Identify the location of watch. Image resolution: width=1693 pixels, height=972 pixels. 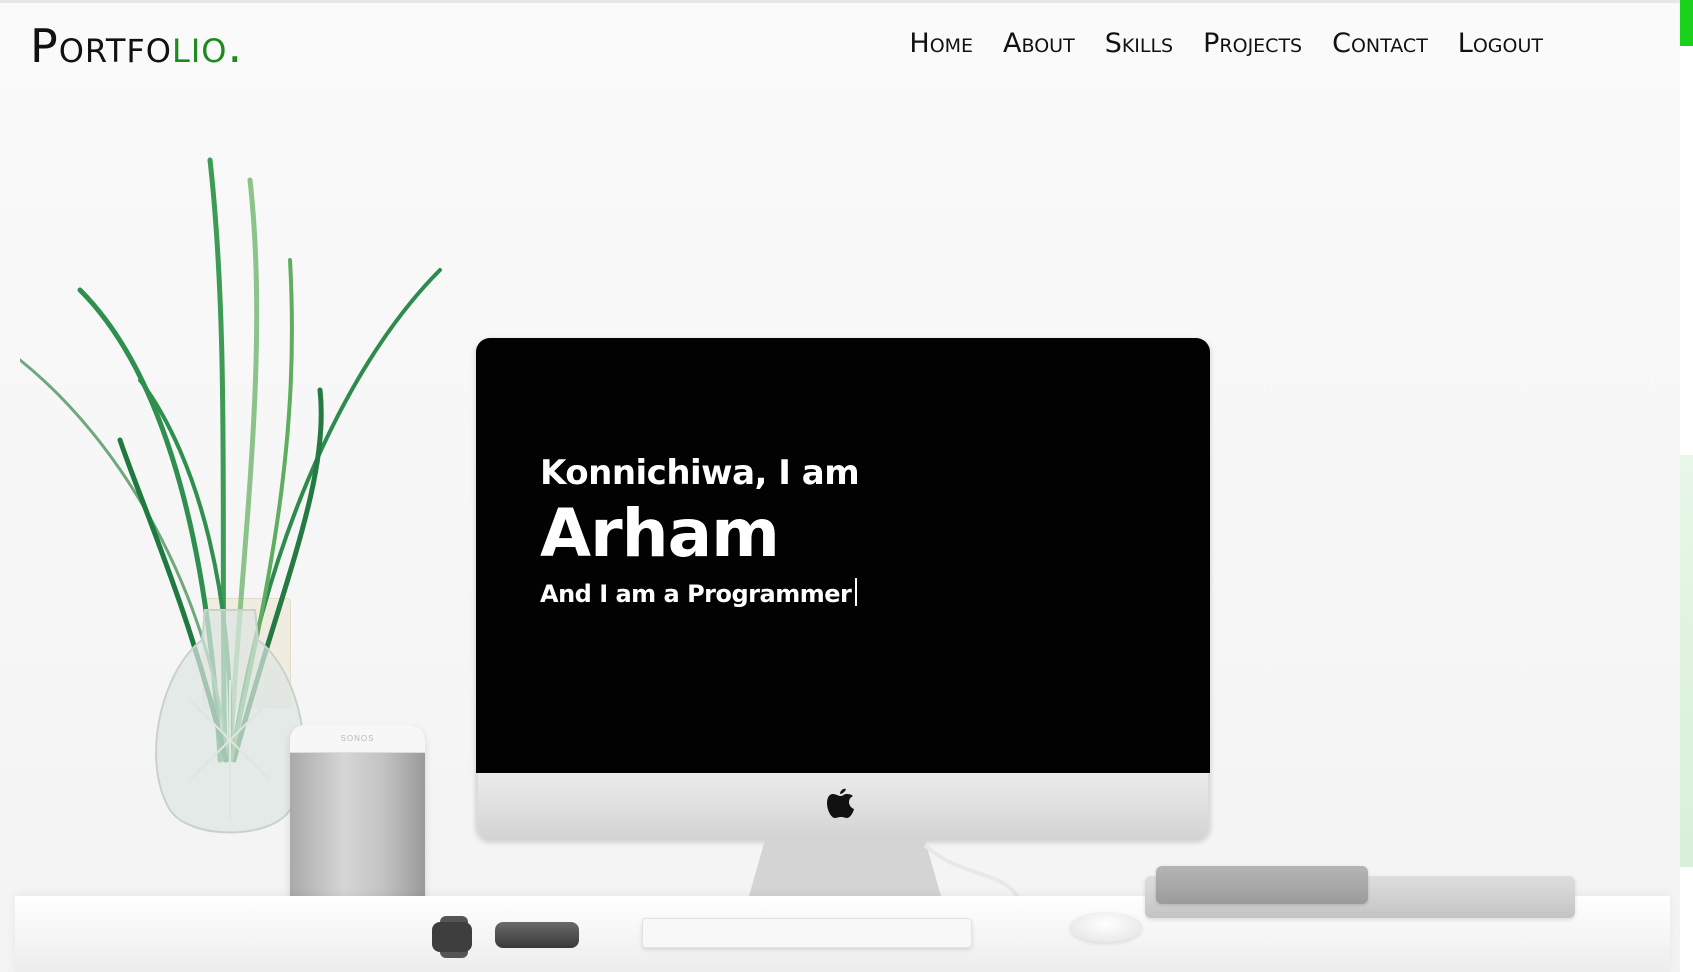
(452, 937).